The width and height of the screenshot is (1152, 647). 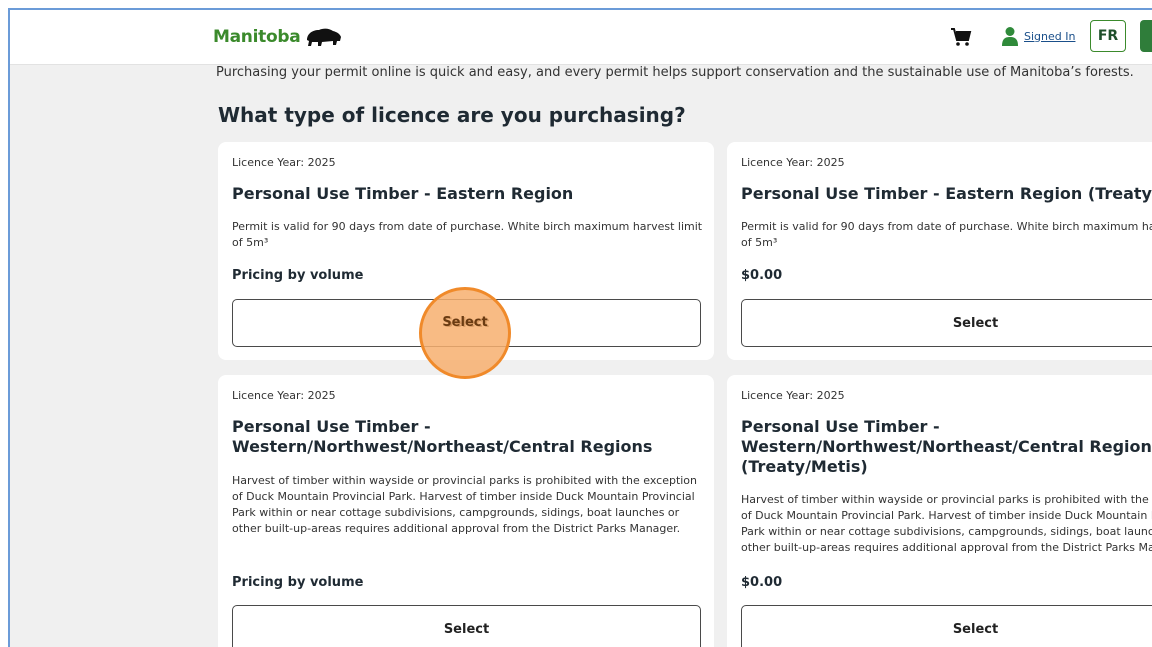 I want to click on signed-in-menu: Signed In, so click(x=1038, y=36).